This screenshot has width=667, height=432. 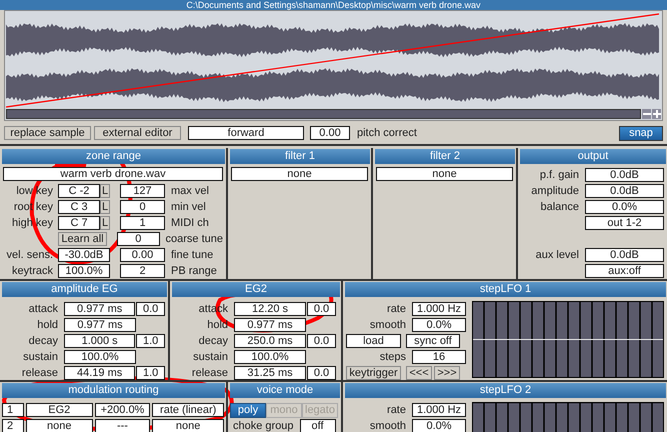 What do you see at coordinates (373, 373) in the screenshot?
I see `keytrigger-button: keytrigger` at bounding box center [373, 373].